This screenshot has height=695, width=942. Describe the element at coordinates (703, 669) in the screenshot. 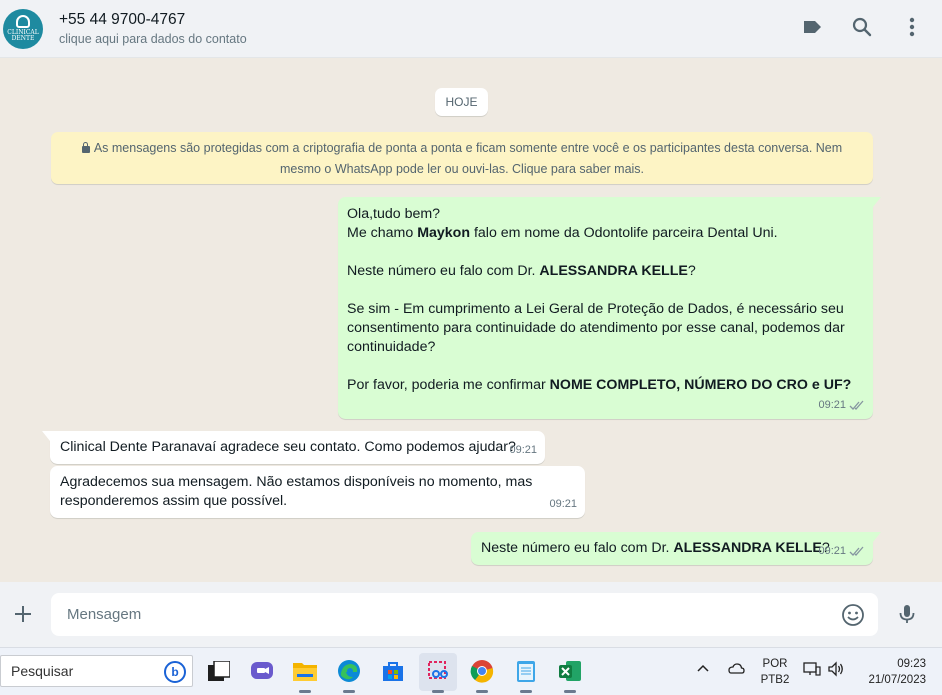

I see `tray-chevron-up-icon` at that location.